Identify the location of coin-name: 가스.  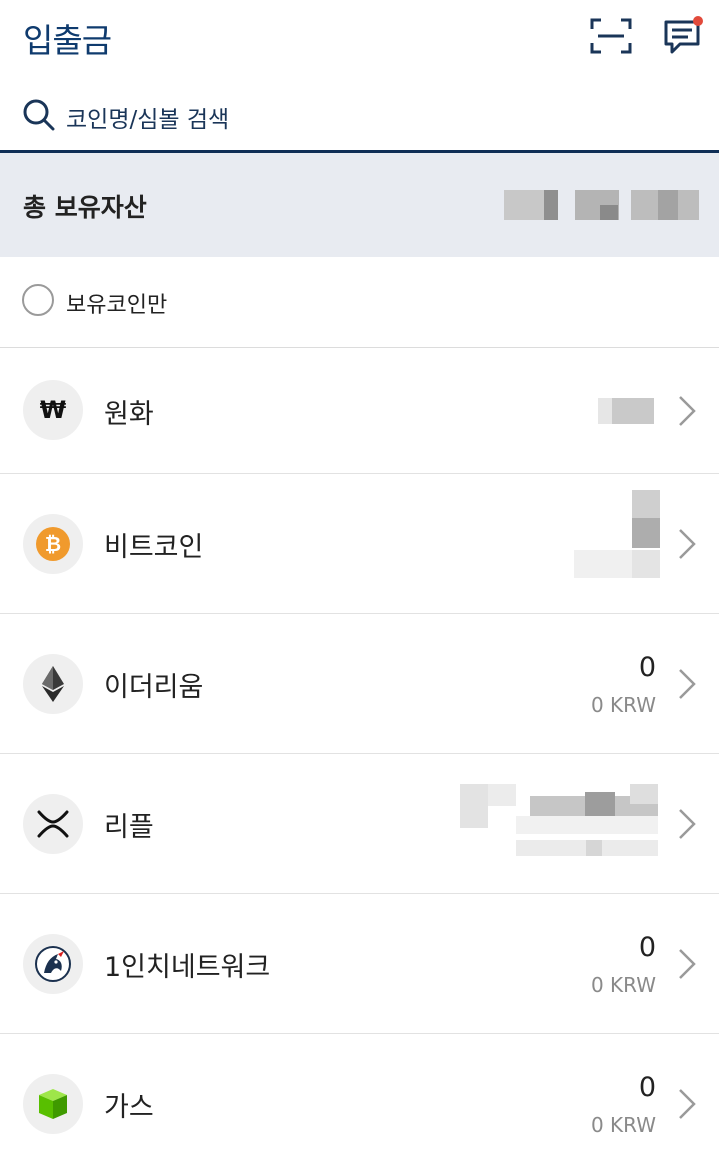
(129, 1107).